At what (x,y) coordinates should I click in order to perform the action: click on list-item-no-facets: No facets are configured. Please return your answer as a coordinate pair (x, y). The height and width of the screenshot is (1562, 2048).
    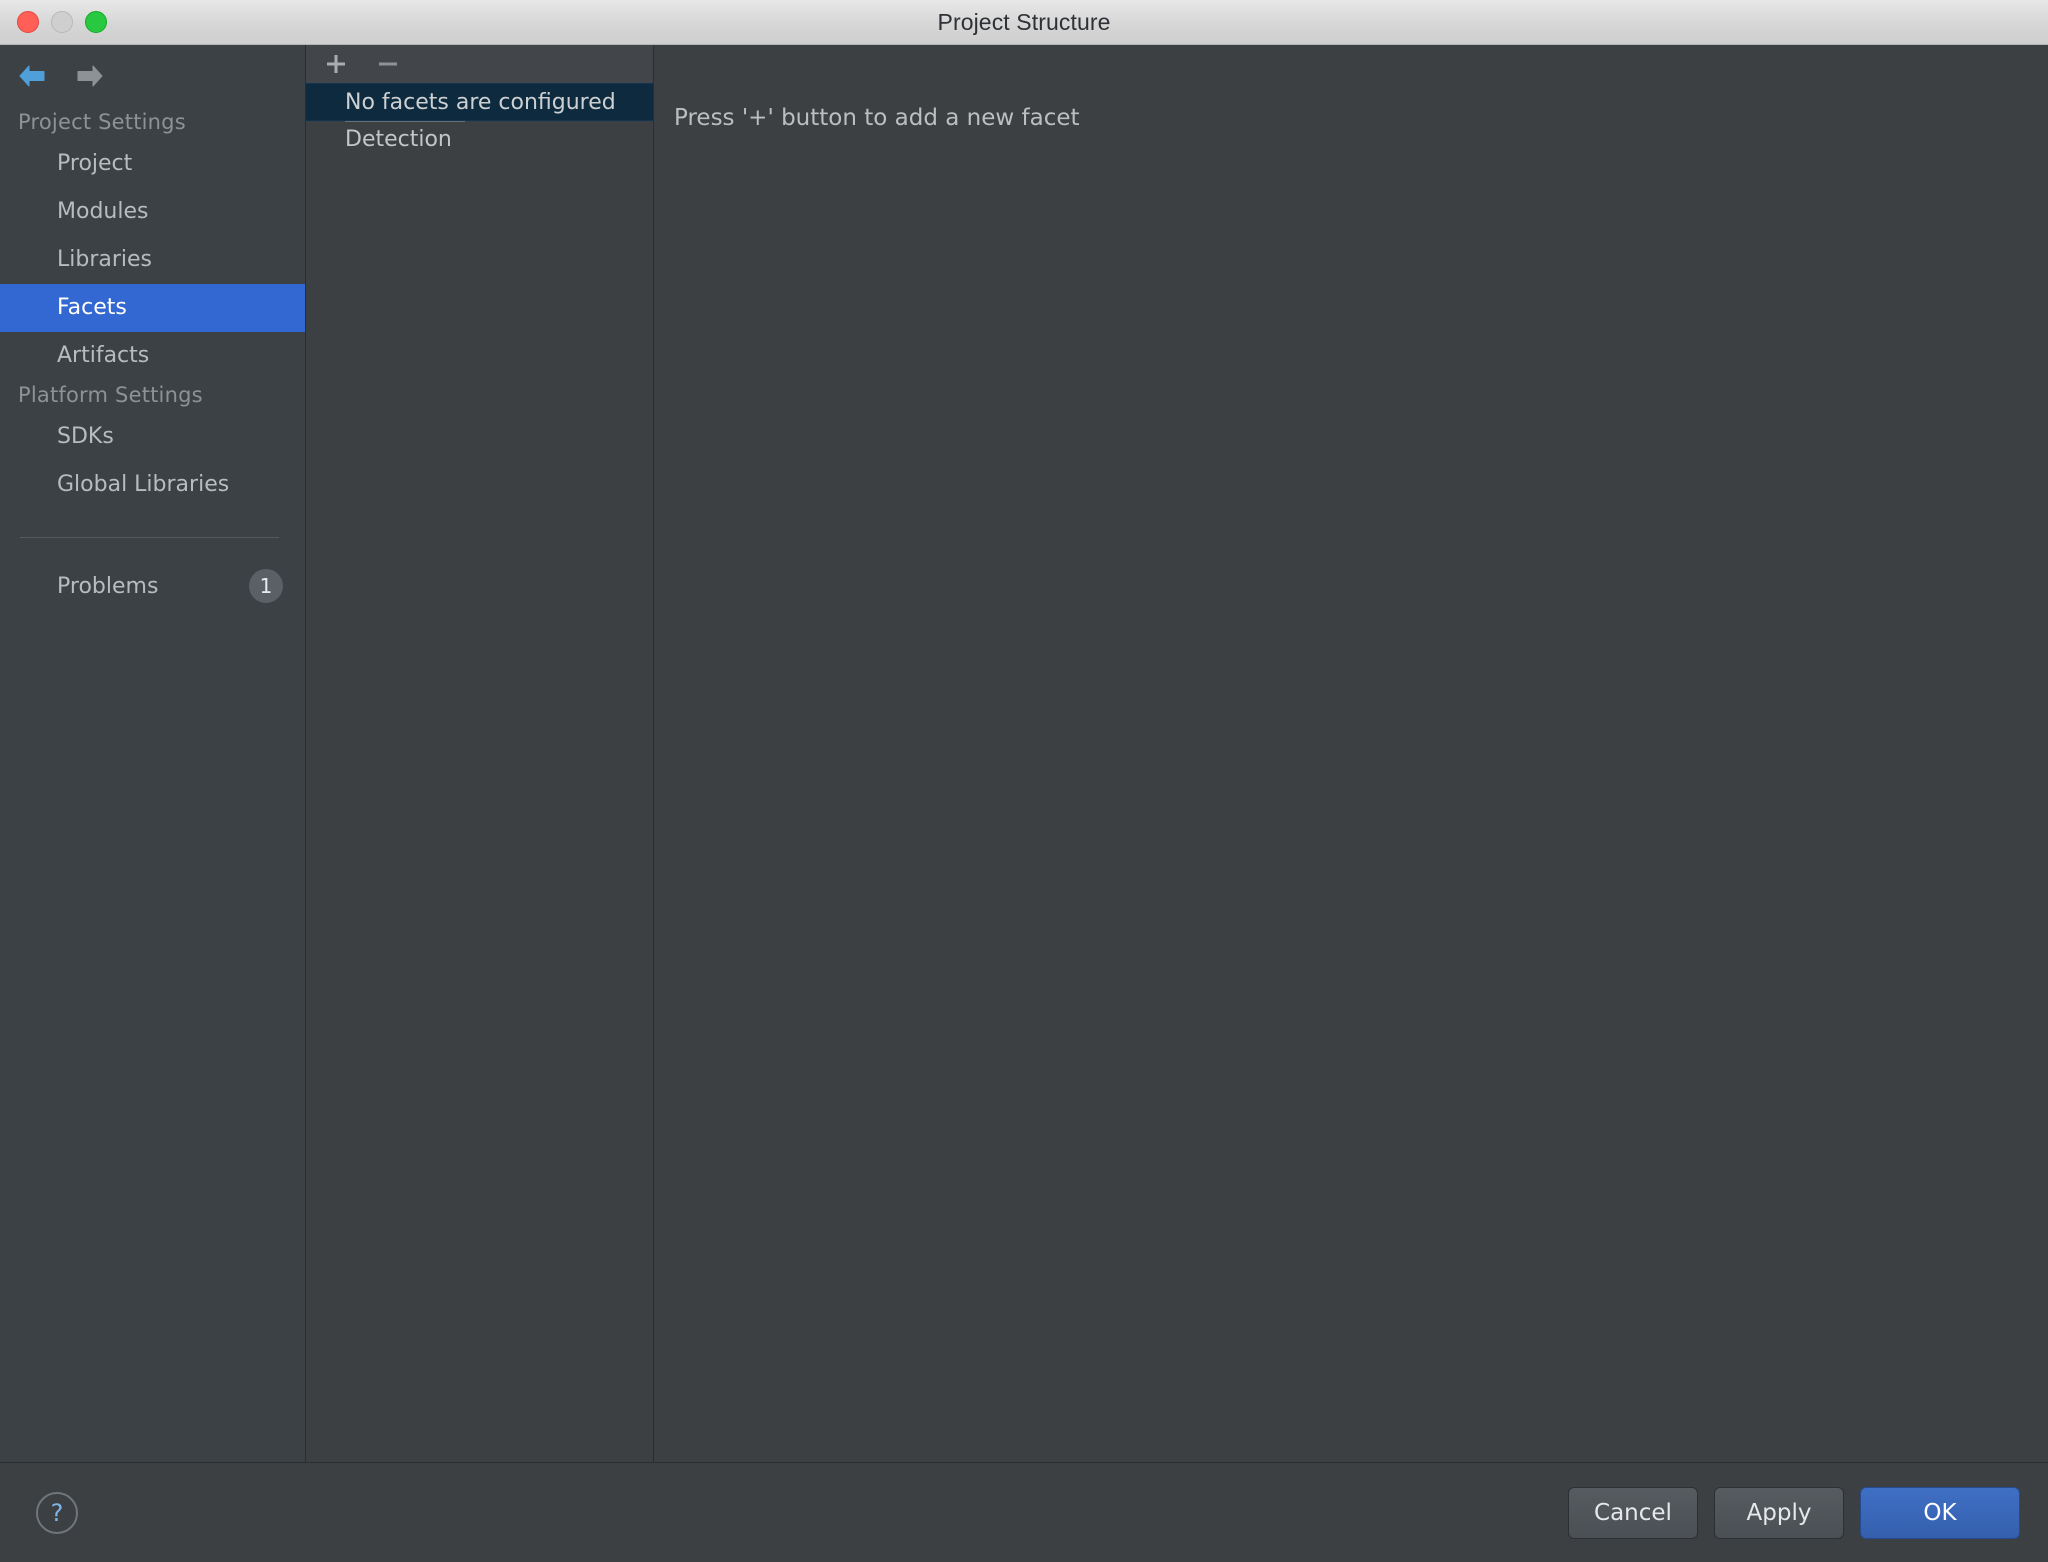
    Looking at the image, I should click on (479, 102).